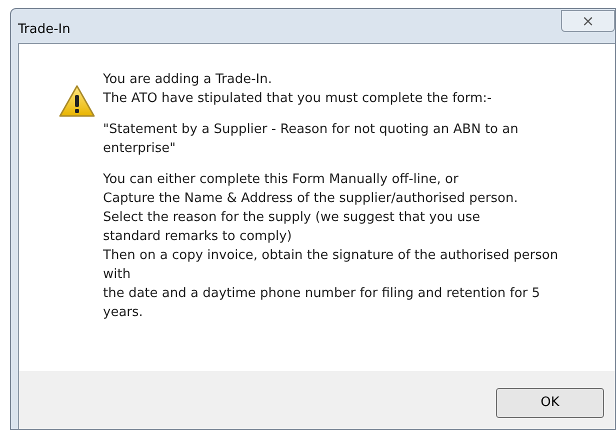  Describe the element at coordinates (77, 101) in the screenshot. I see `warning-icon` at that location.